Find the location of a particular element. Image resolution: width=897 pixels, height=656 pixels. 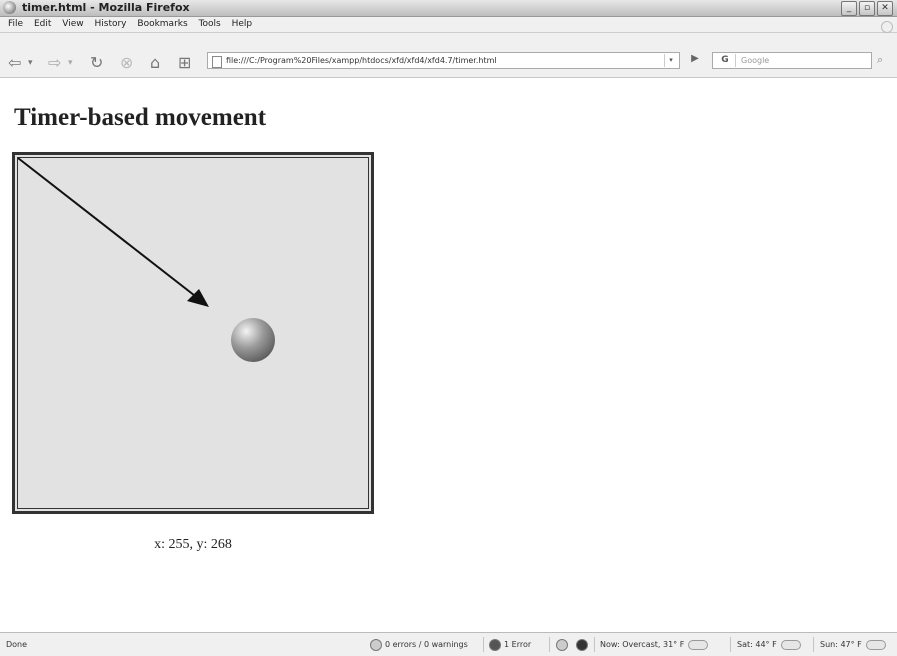

gear-status is located at coordinates (563, 644).